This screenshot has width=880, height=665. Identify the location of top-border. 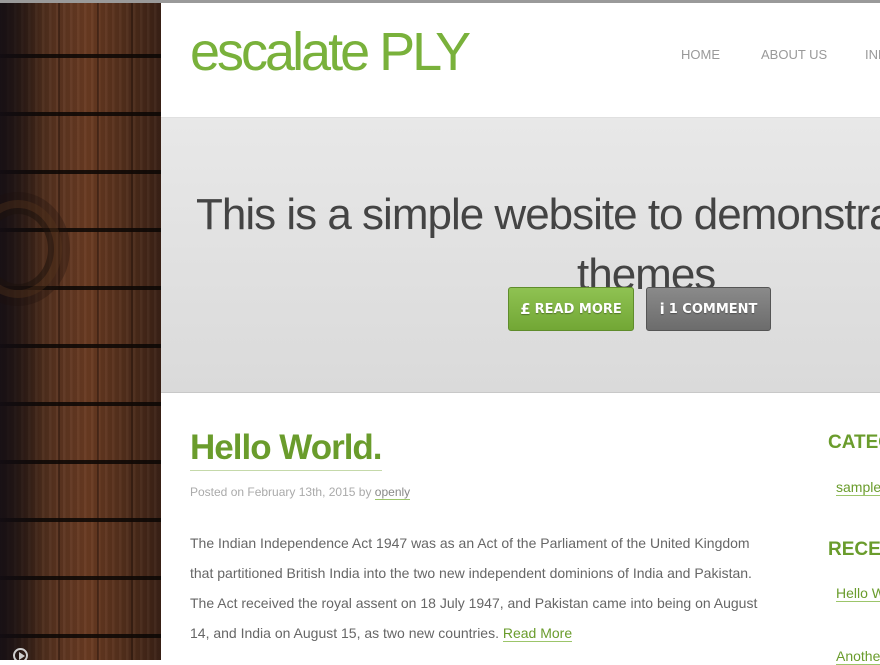
(440, 1).